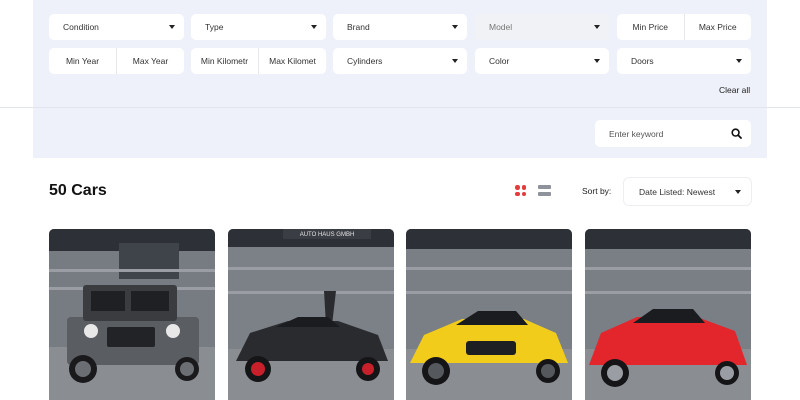  What do you see at coordinates (150, 61) in the screenshot?
I see `max-year-input: Max Year` at bounding box center [150, 61].